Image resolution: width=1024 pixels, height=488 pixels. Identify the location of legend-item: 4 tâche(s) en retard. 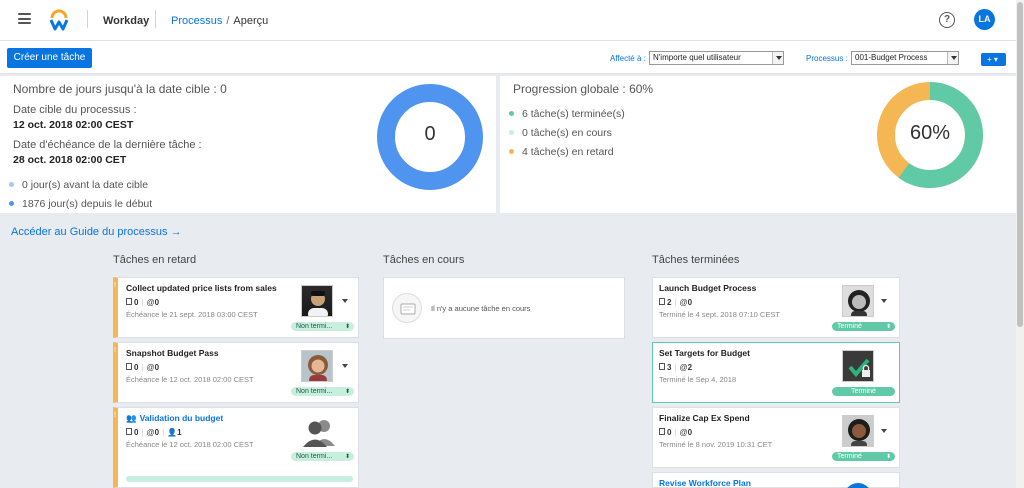
(561, 152).